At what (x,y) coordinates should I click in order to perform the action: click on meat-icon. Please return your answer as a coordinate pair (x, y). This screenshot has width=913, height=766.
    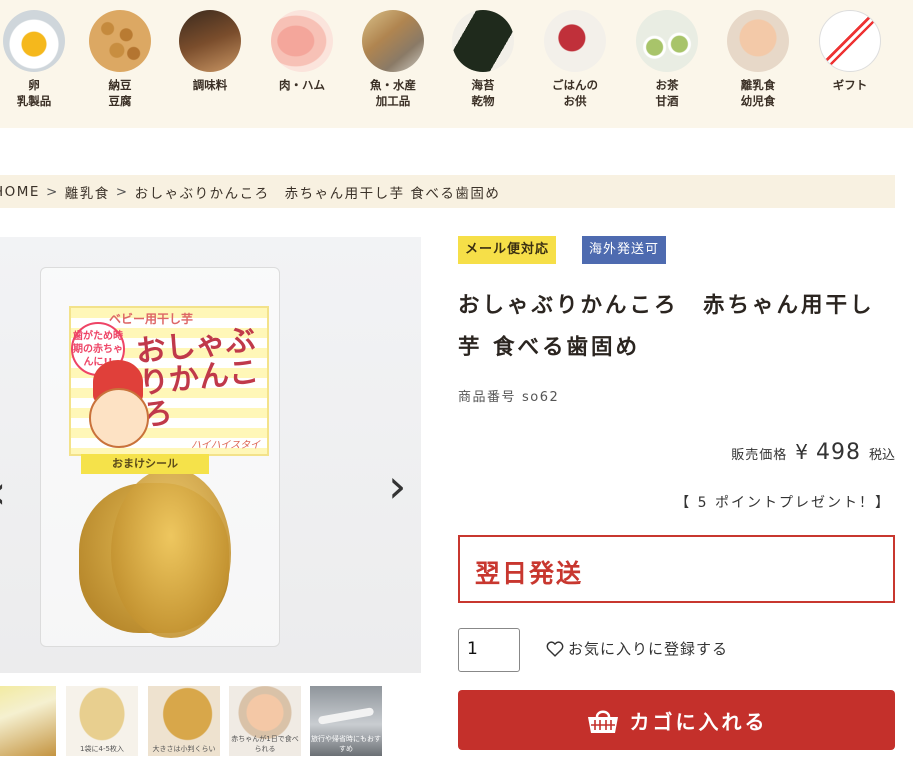
    Looking at the image, I should click on (302, 41).